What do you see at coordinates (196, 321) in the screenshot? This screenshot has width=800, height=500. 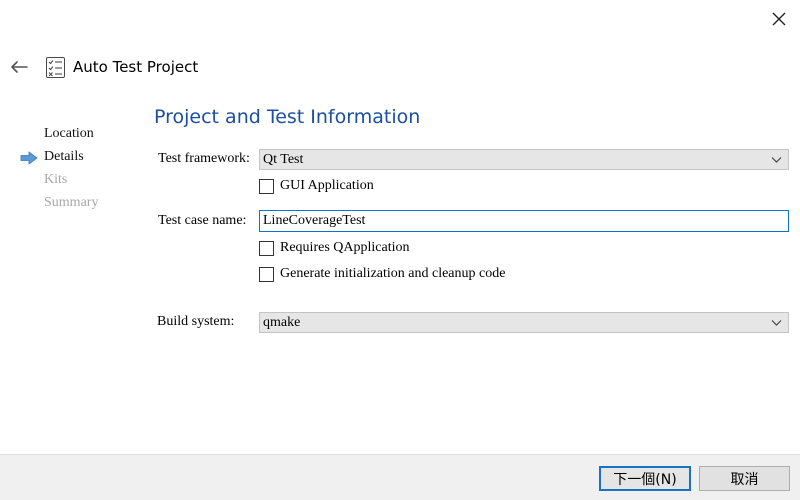 I see `build-system-label: Build system:` at bounding box center [196, 321].